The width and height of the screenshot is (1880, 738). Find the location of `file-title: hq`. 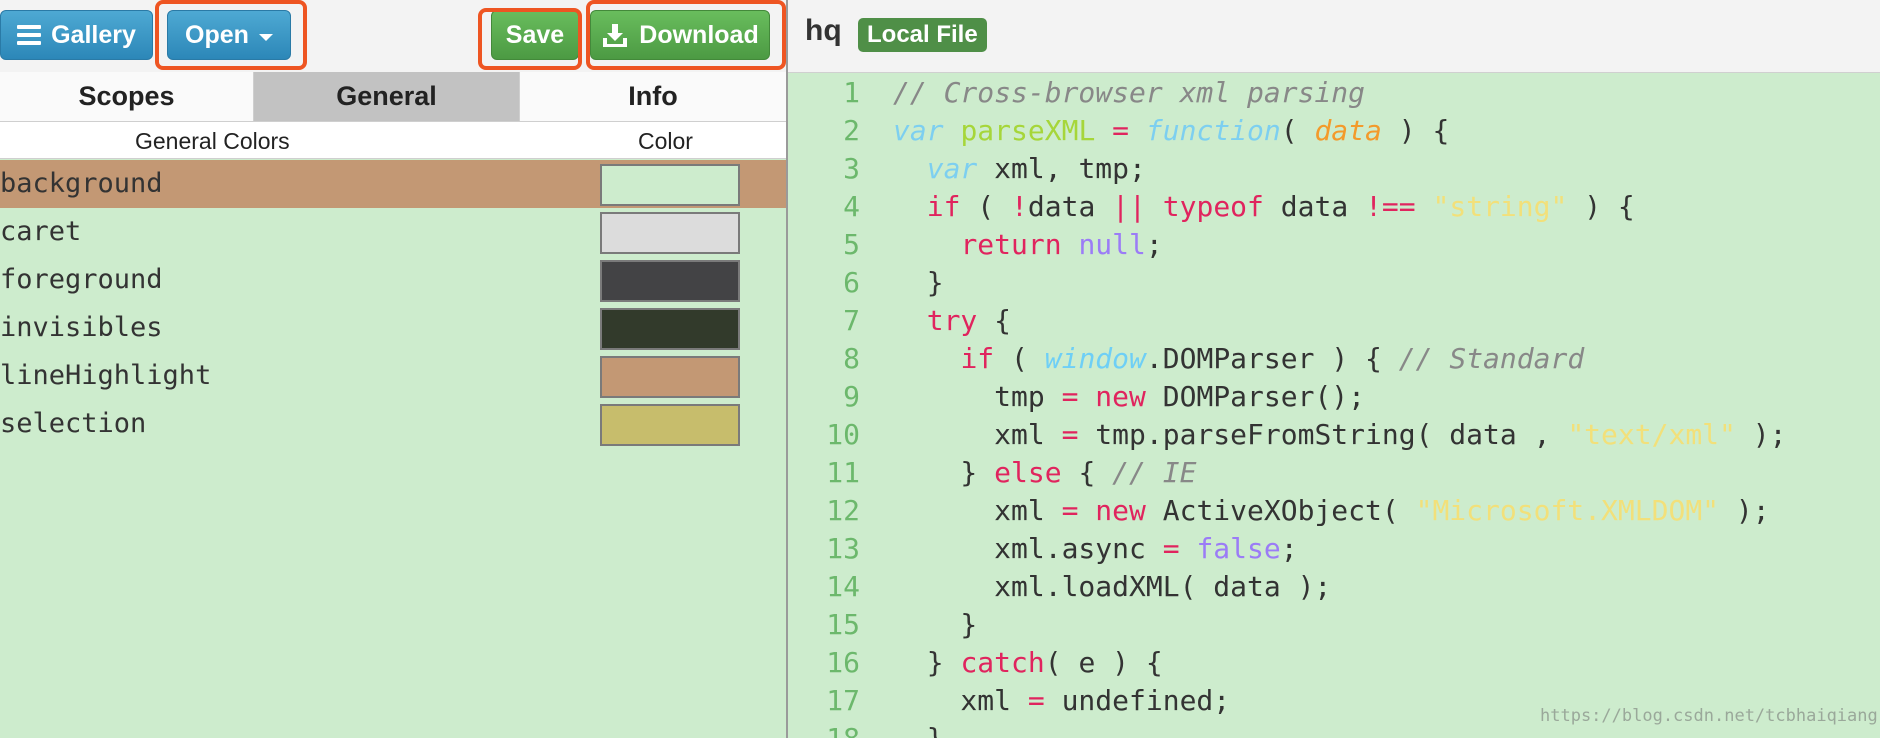

file-title: hq is located at coordinates (823, 30).